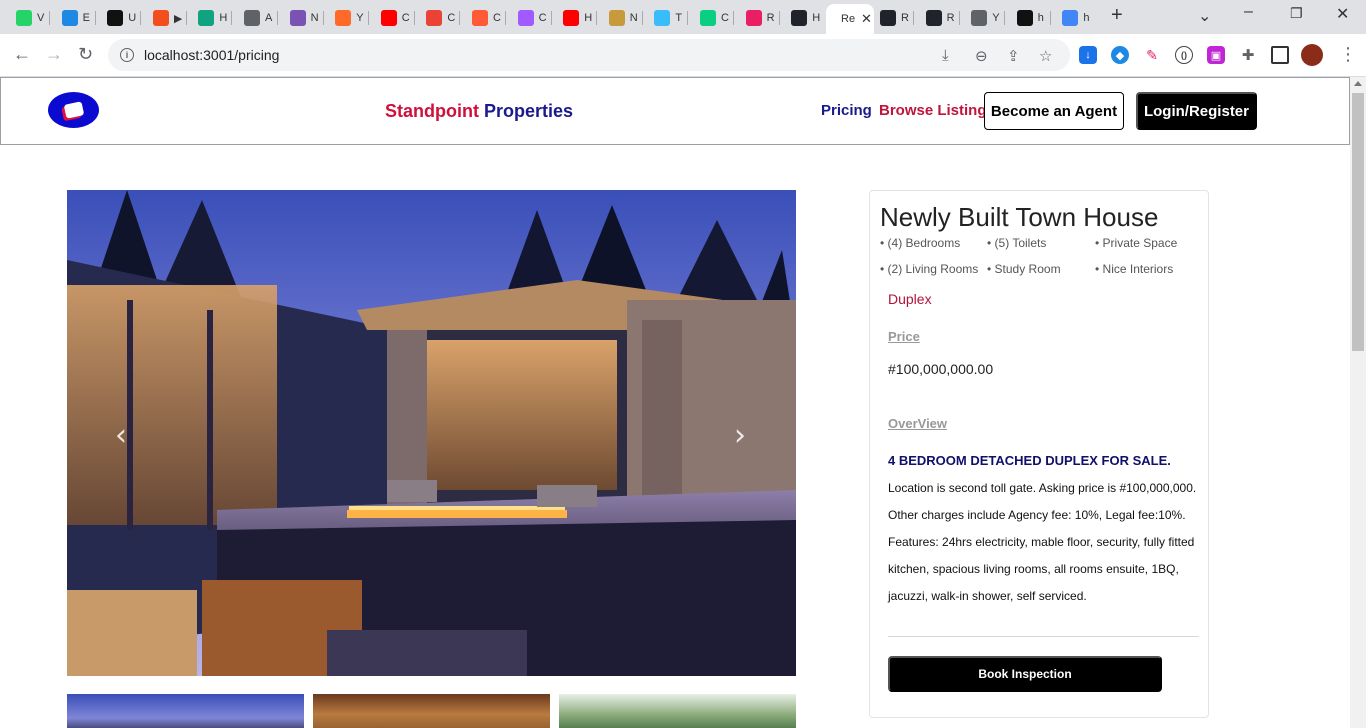 The width and height of the screenshot is (1366, 728). What do you see at coordinates (1248, 12) in the screenshot?
I see `minimize-icon: –` at bounding box center [1248, 12].